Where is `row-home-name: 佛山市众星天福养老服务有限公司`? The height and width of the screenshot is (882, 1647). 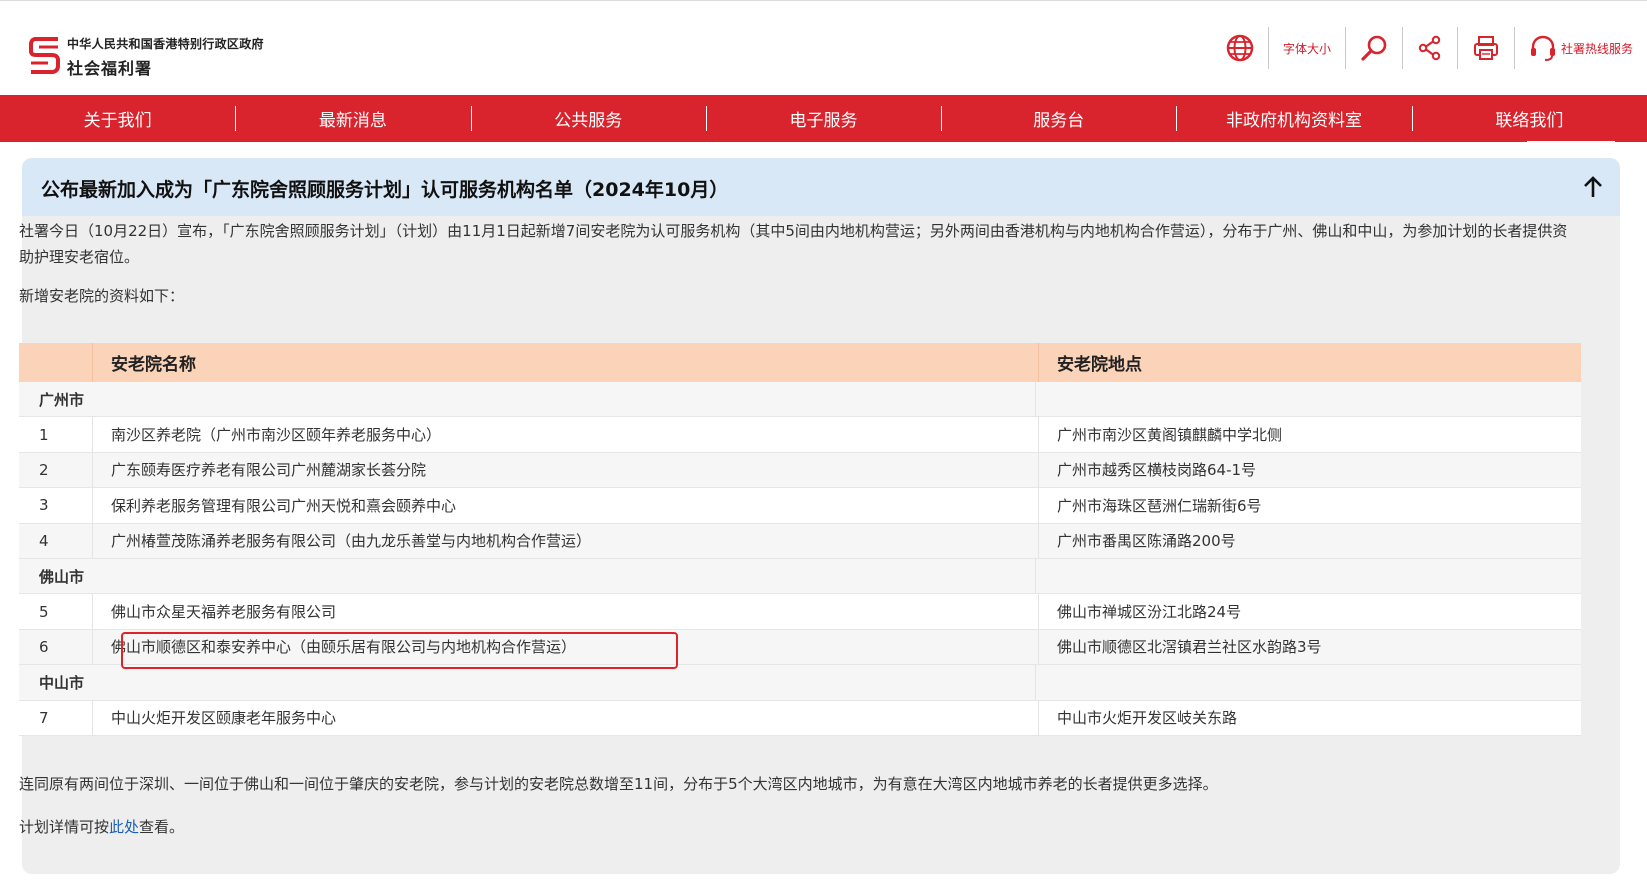
row-home-name: 佛山市众星天福养老服务有限公司 is located at coordinates (565, 611).